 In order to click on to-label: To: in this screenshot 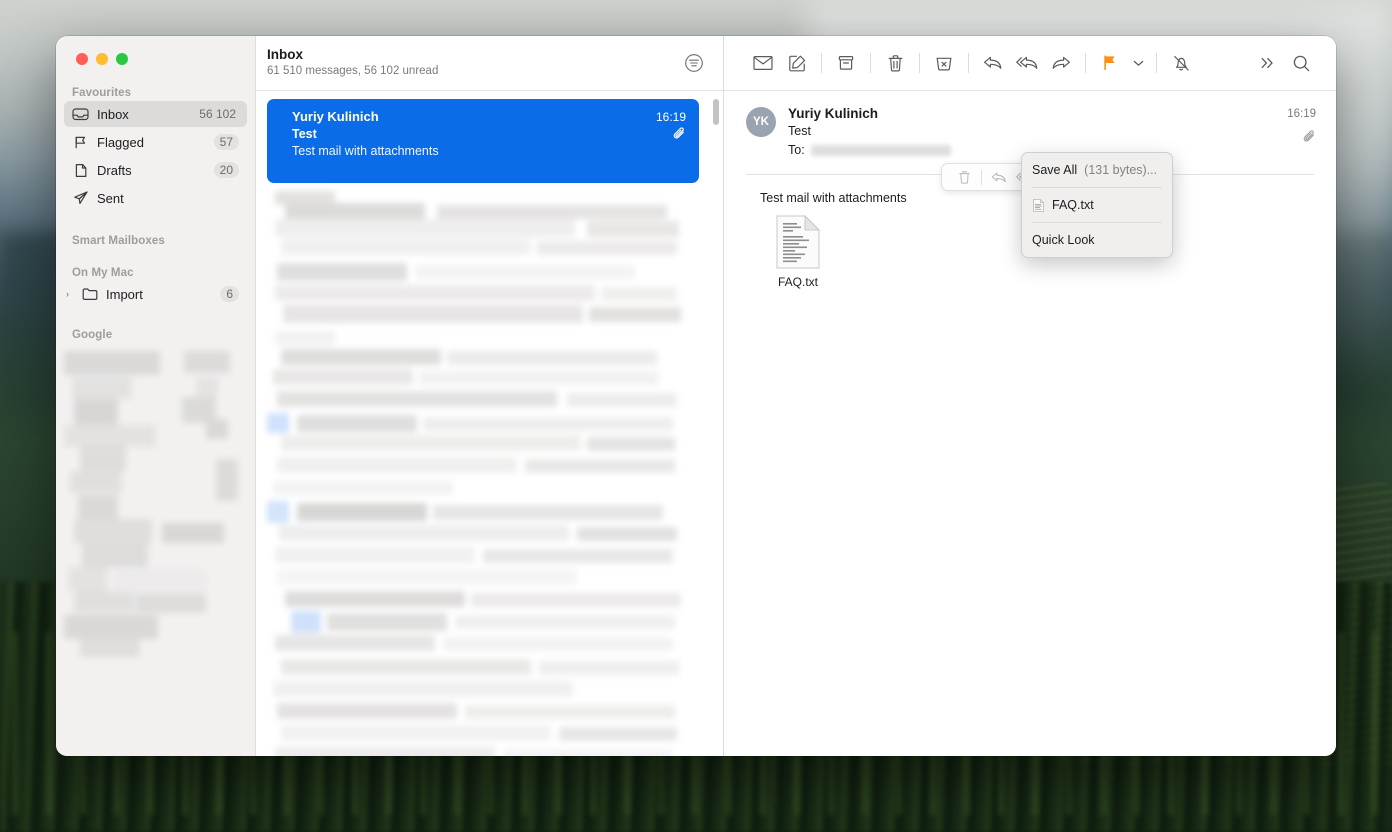, I will do `click(796, 150)`.